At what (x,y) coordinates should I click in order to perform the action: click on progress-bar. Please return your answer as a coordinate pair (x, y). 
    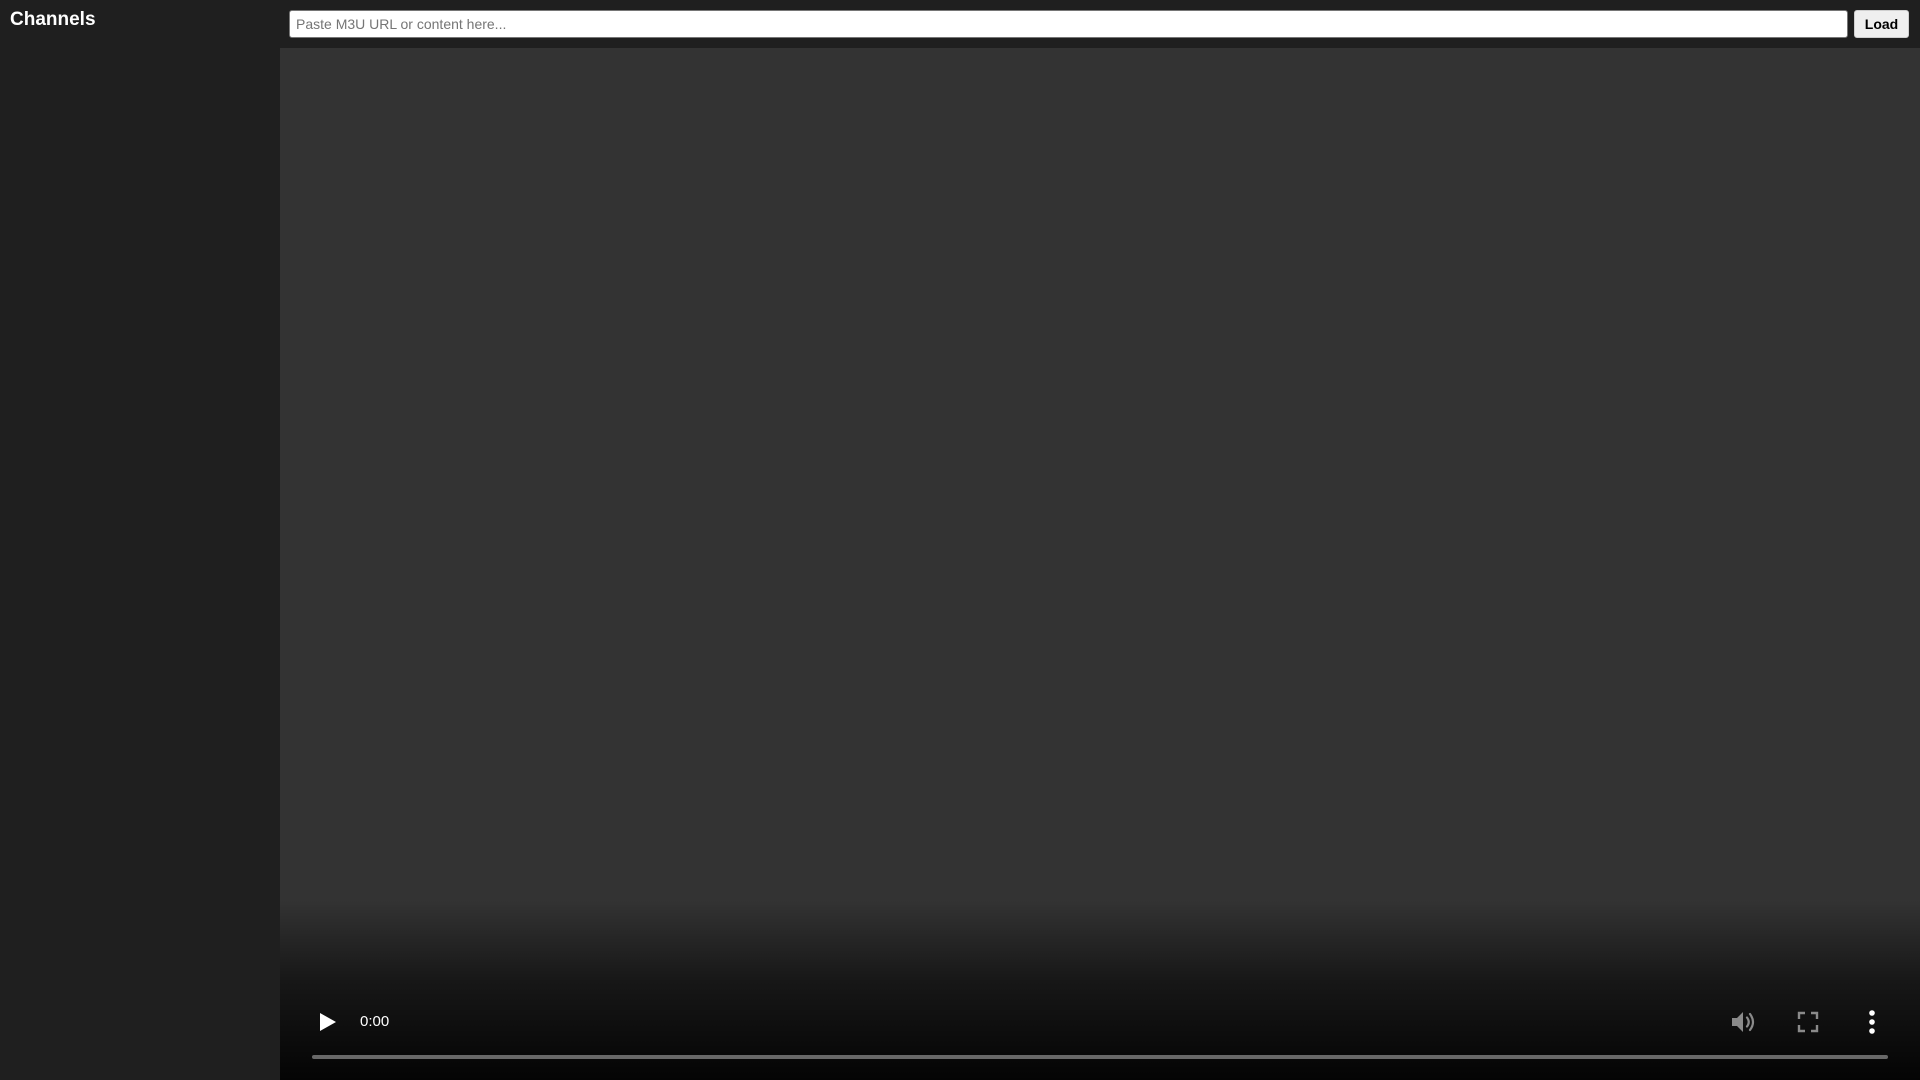
    Looking at the image, I should click on (1100, 1057).